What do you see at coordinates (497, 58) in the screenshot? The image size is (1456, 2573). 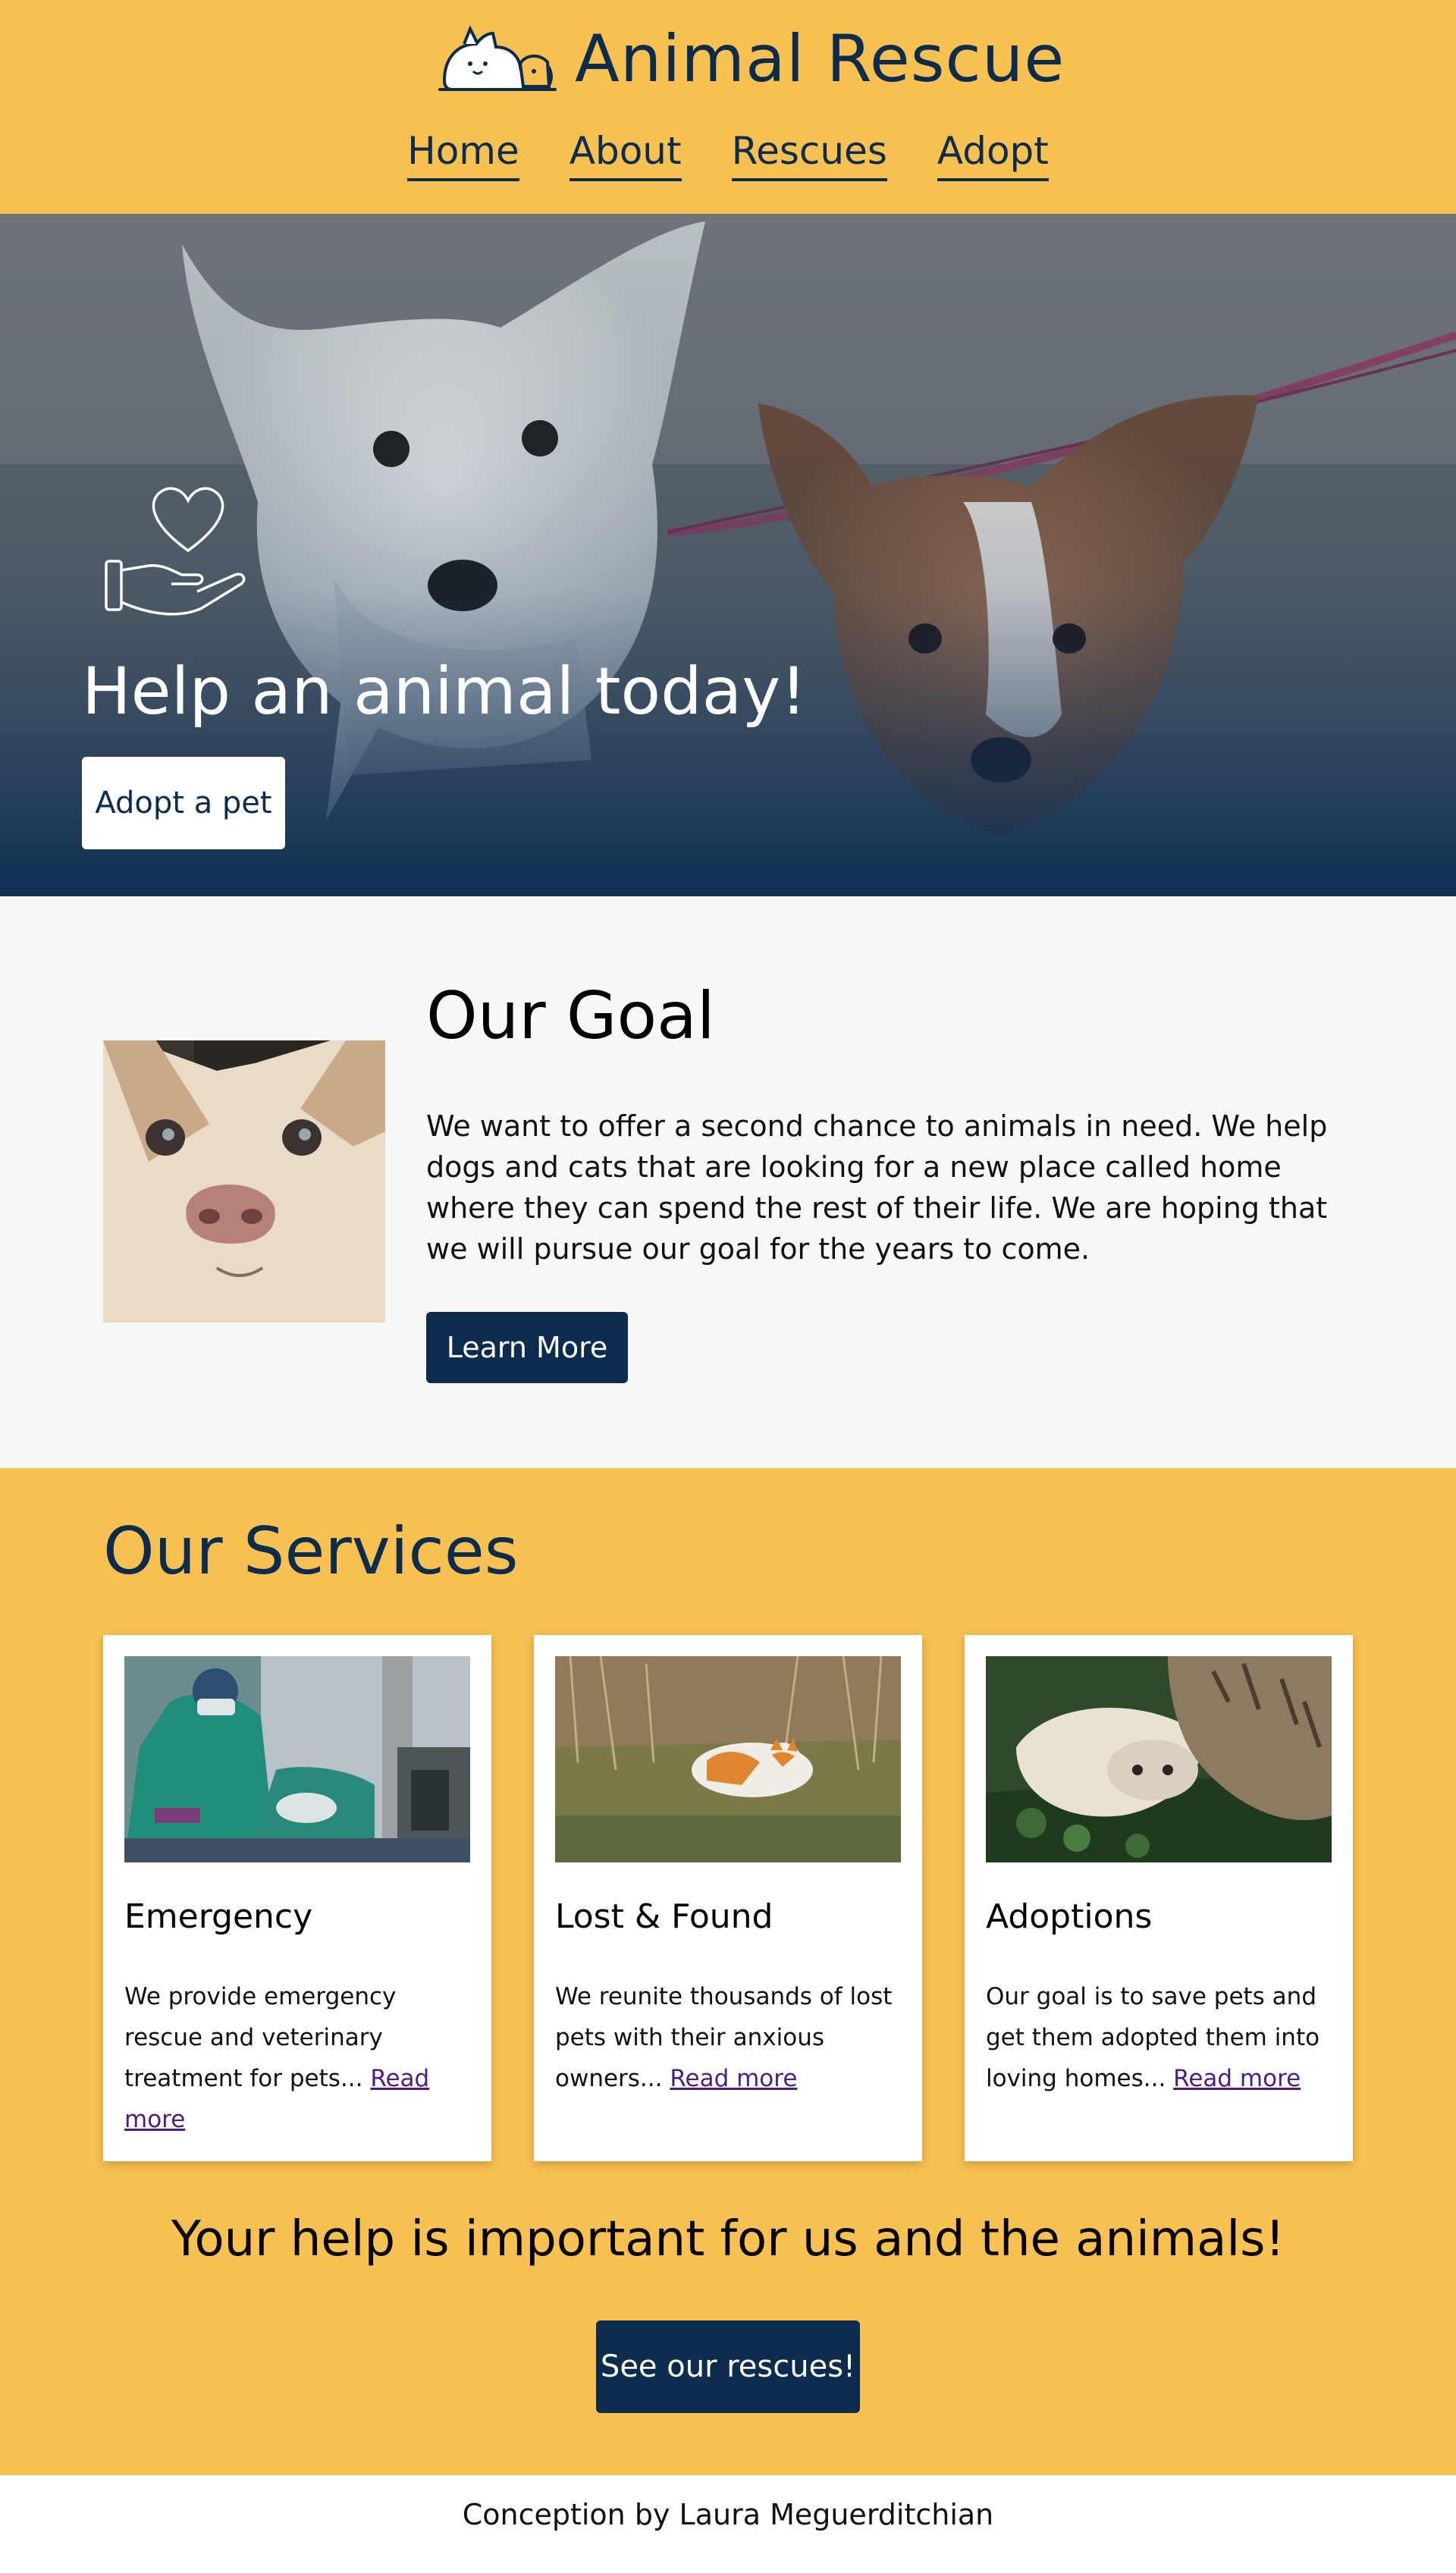 I see `cat-and-dog-logo-icon` at bounding box center [497, 58].